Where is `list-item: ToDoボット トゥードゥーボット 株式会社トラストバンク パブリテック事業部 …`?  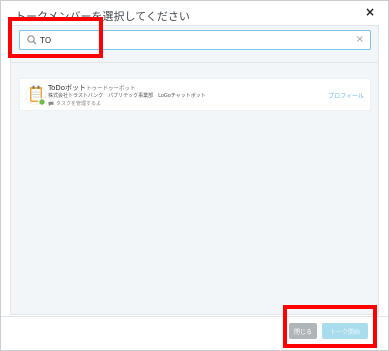 list-item: ToDoボット トゥードゥーボット 株式会社トラストバンク パブリテック事業部 … is located at coordinates (195, 94).